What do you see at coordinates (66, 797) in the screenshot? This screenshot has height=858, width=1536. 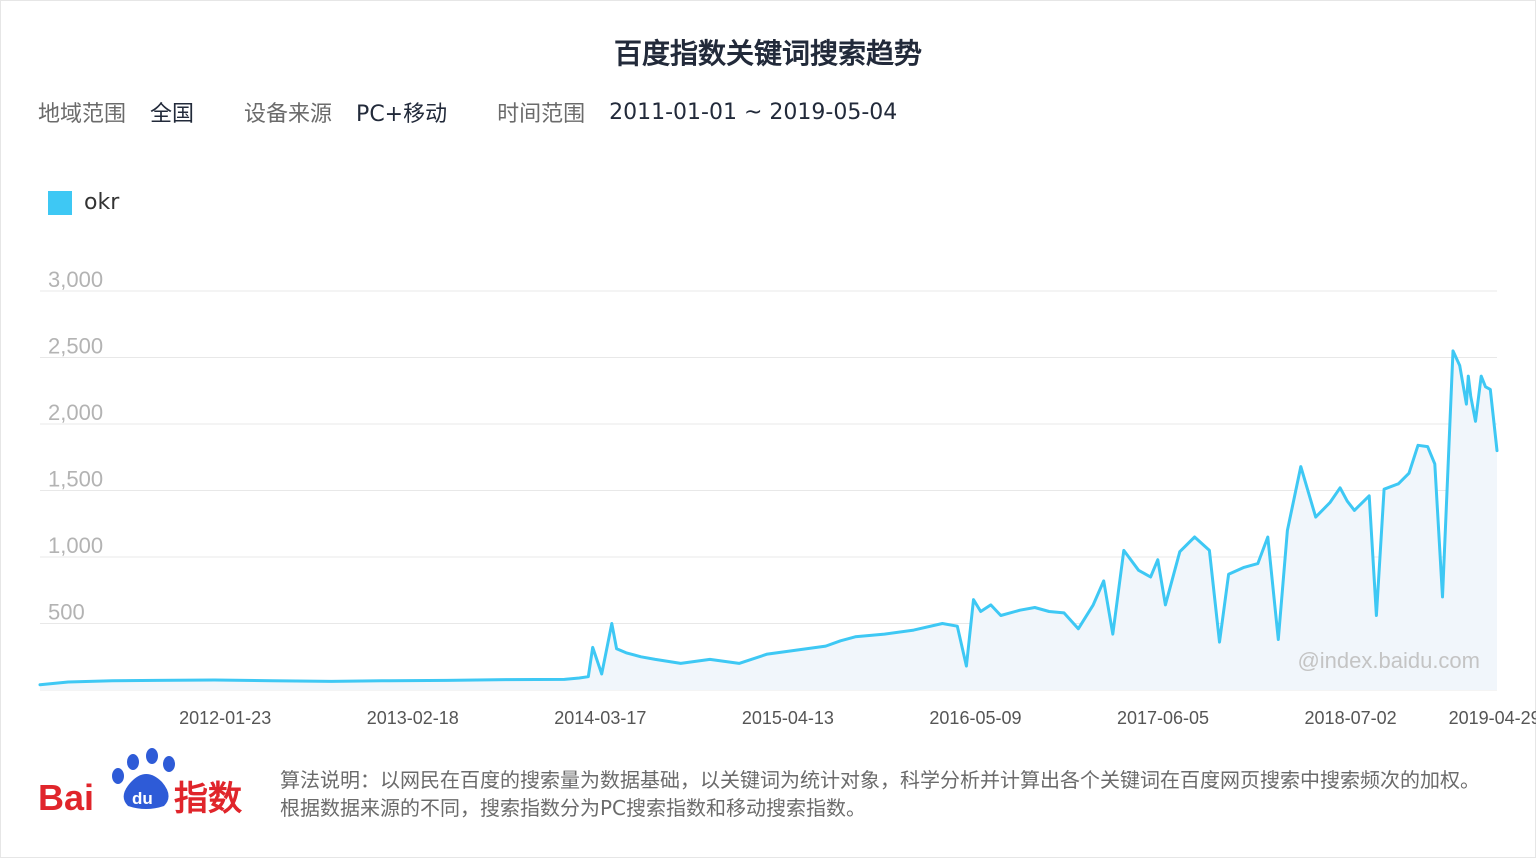 I see `logo-bai: Bai` at bounding box center [66, 797].